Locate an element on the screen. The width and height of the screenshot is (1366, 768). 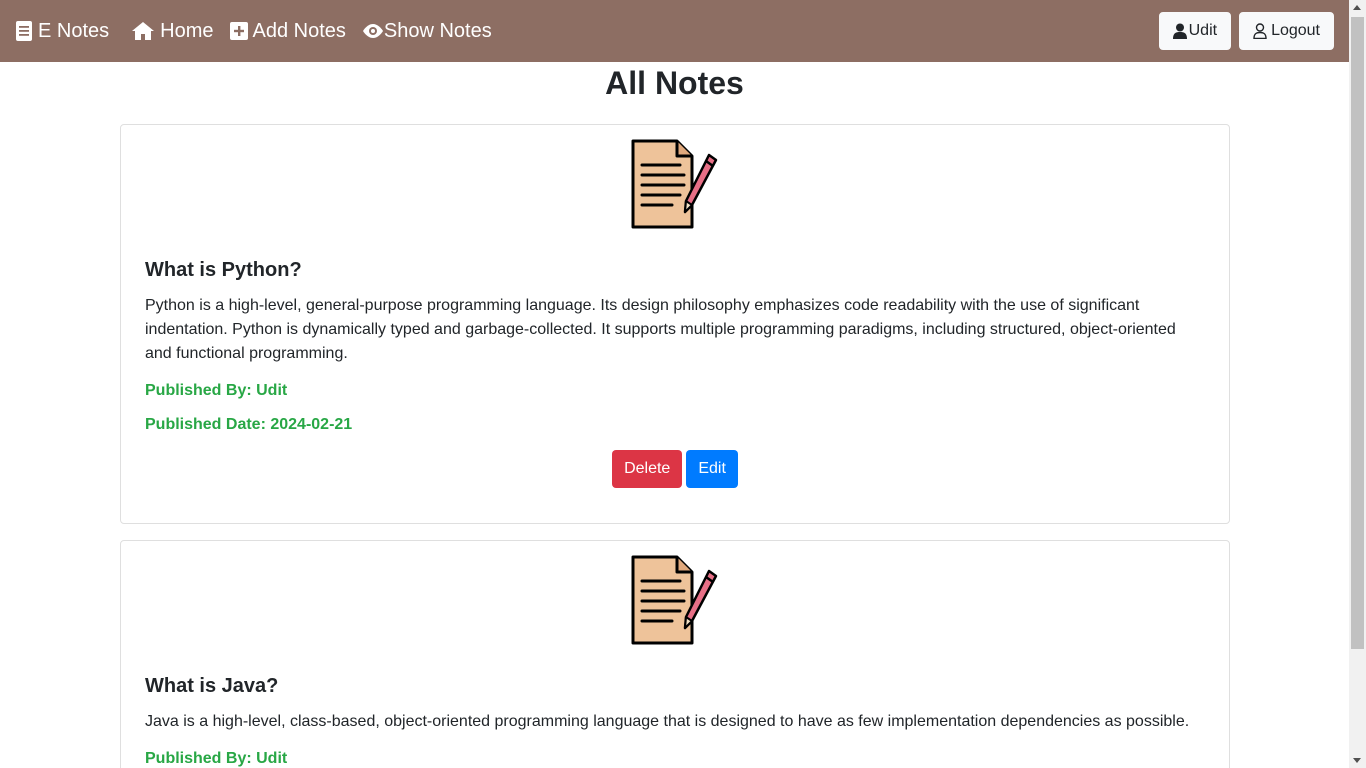
nav-add-notes-label: Add Notes is located at coordinates (299, 30).